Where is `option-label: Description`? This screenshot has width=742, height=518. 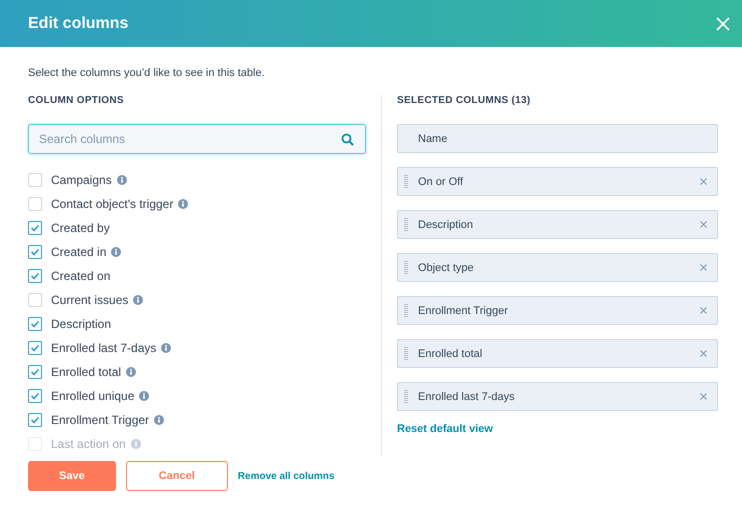 option-label: Description is located at coordinates (81, 324).